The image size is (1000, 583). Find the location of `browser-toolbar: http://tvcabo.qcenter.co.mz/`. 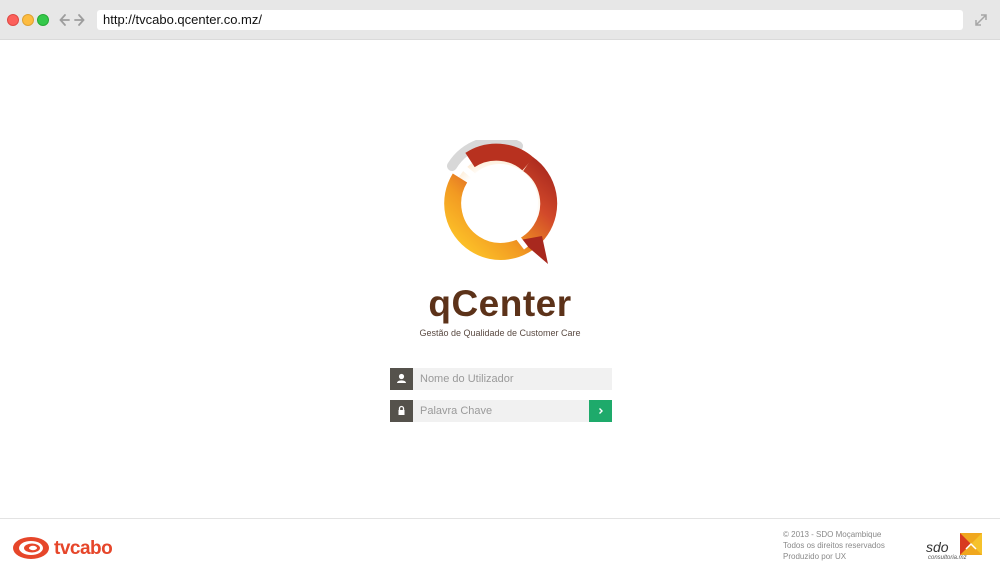

browser-toolbar: http://tvcabo.qcenter.co.mz/ is located at coordinates (500, 20).